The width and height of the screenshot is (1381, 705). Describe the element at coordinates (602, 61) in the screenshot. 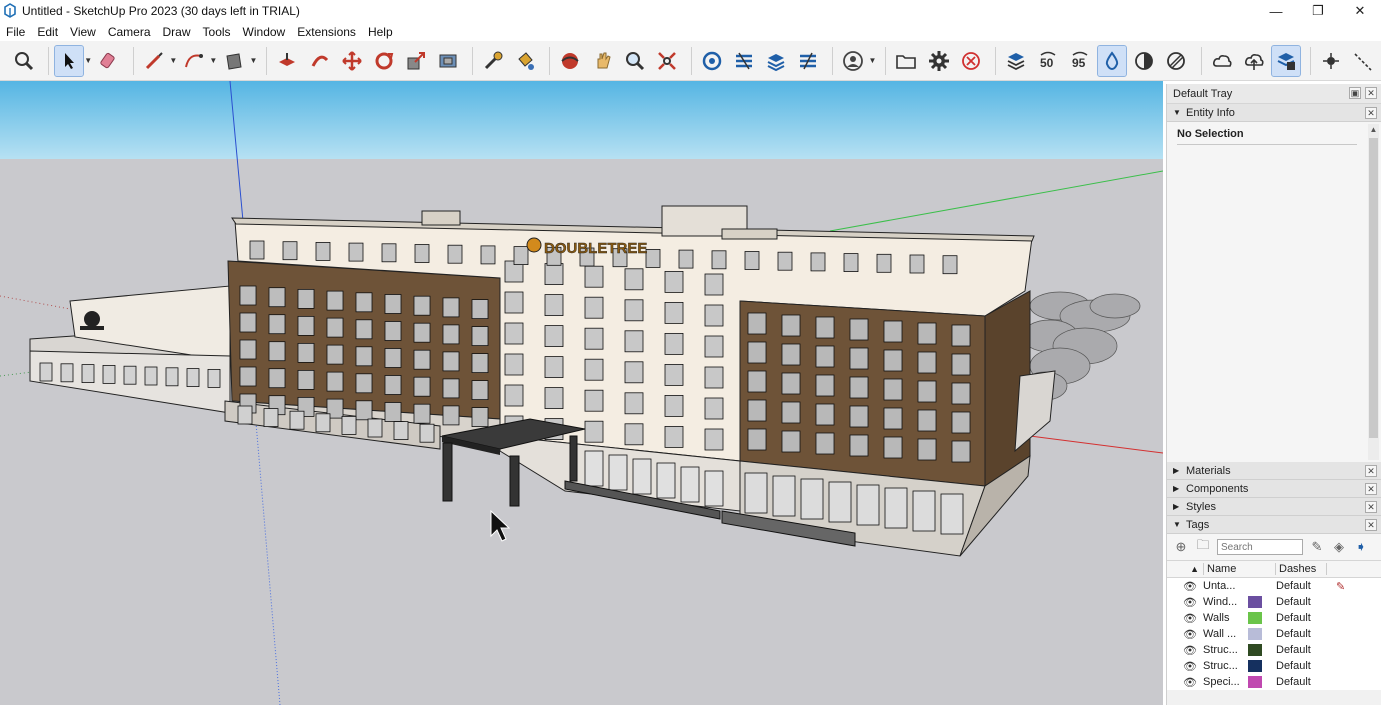

I see `pan-icon` at that location.